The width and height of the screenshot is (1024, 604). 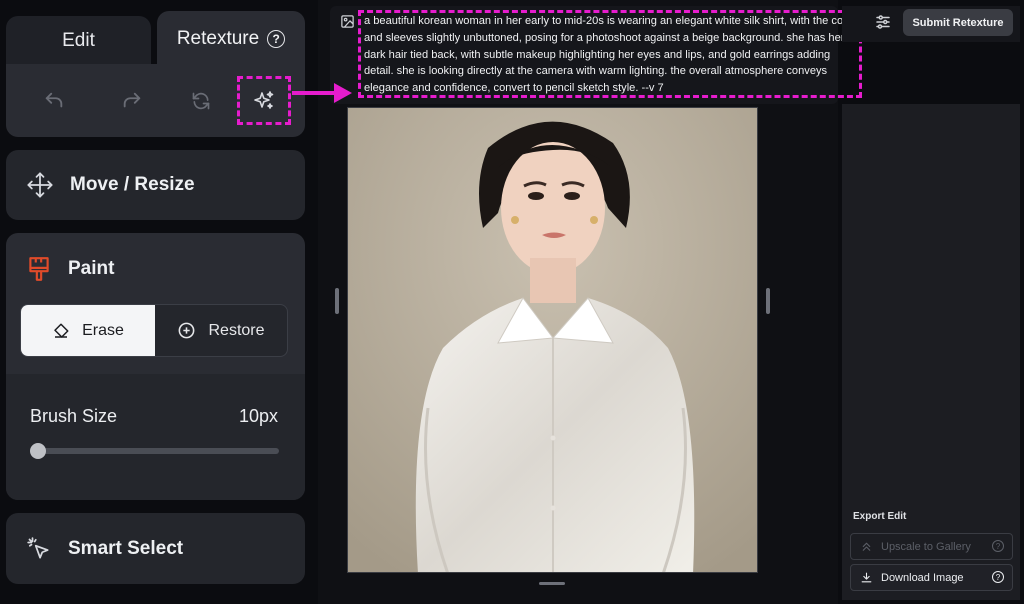 I want to click on restore-button: Restore, so click(x=221, y=330).